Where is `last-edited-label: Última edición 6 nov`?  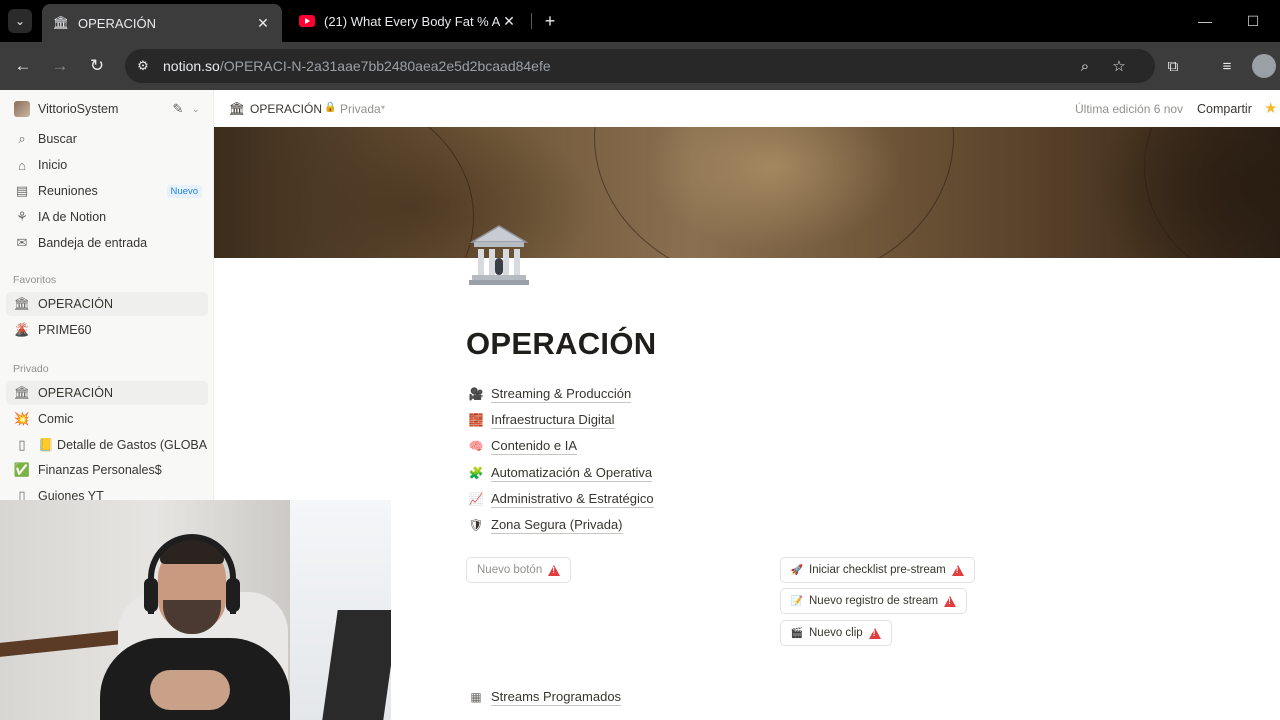
last-edited-label: Última edición 6 nov is located at coordinates (1129, 109).